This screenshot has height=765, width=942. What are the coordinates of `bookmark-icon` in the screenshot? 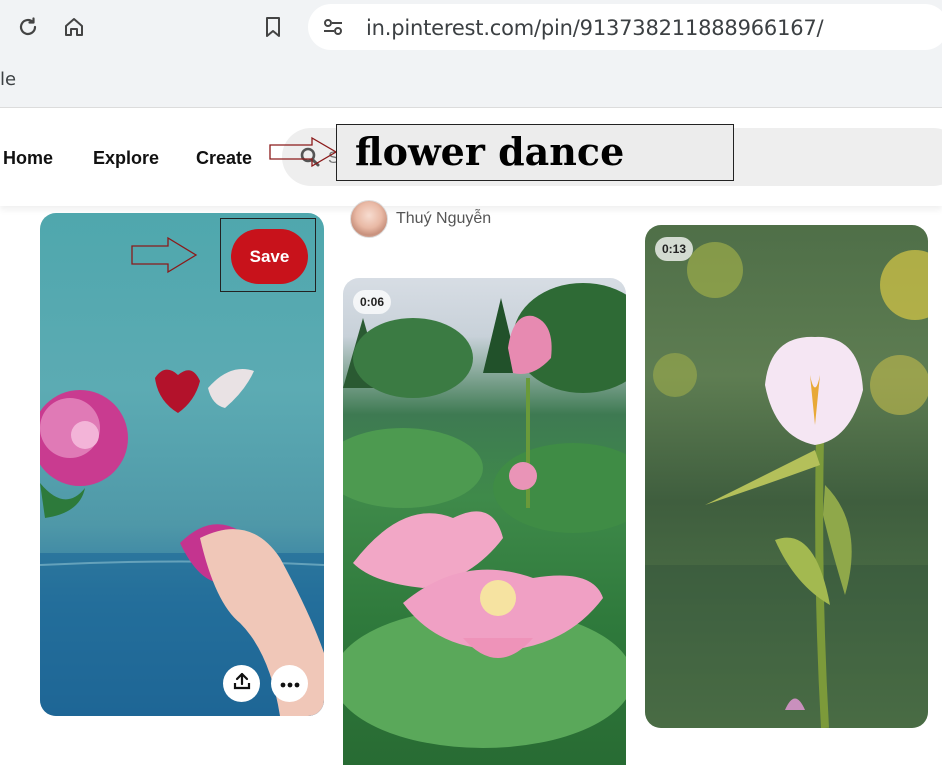 It's located at (273, 27).